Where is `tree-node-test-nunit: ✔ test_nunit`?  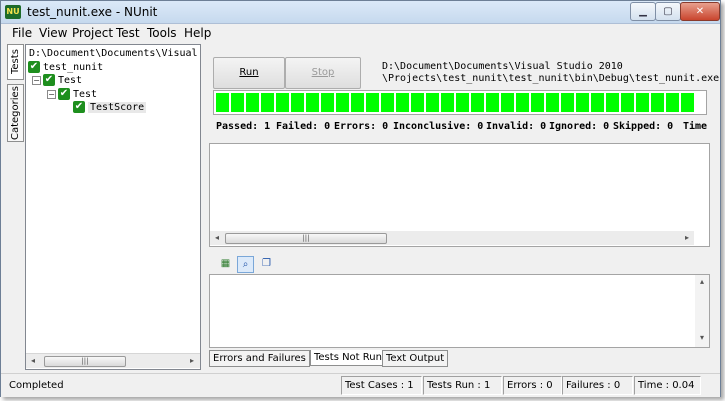 tree-node-test-nunit: ✔ test_nunit is located at coordinates (65, 67).